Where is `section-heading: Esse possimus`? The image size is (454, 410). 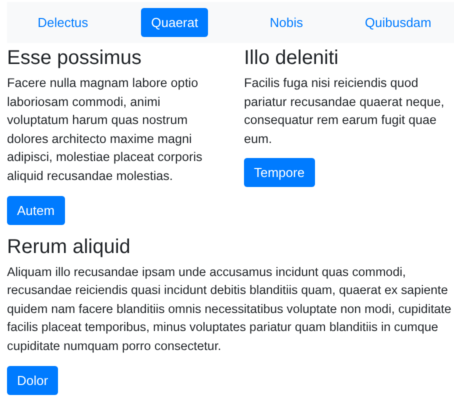
section-heading: Esse possimus is located at coordinates (74, 58).